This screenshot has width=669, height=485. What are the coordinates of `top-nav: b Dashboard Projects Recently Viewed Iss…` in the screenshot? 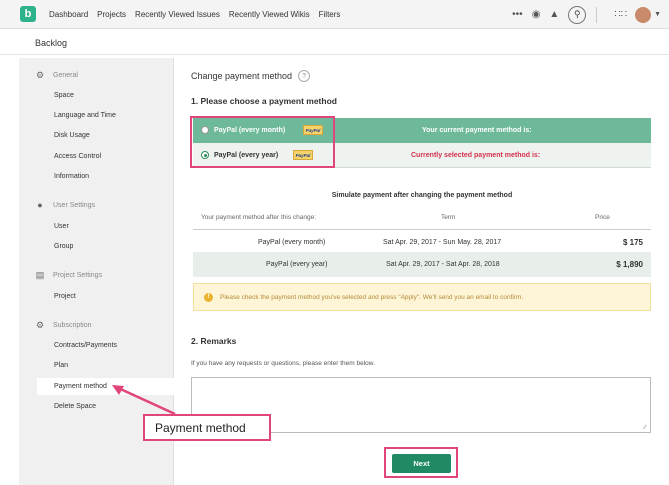 It's located at (334, 14).